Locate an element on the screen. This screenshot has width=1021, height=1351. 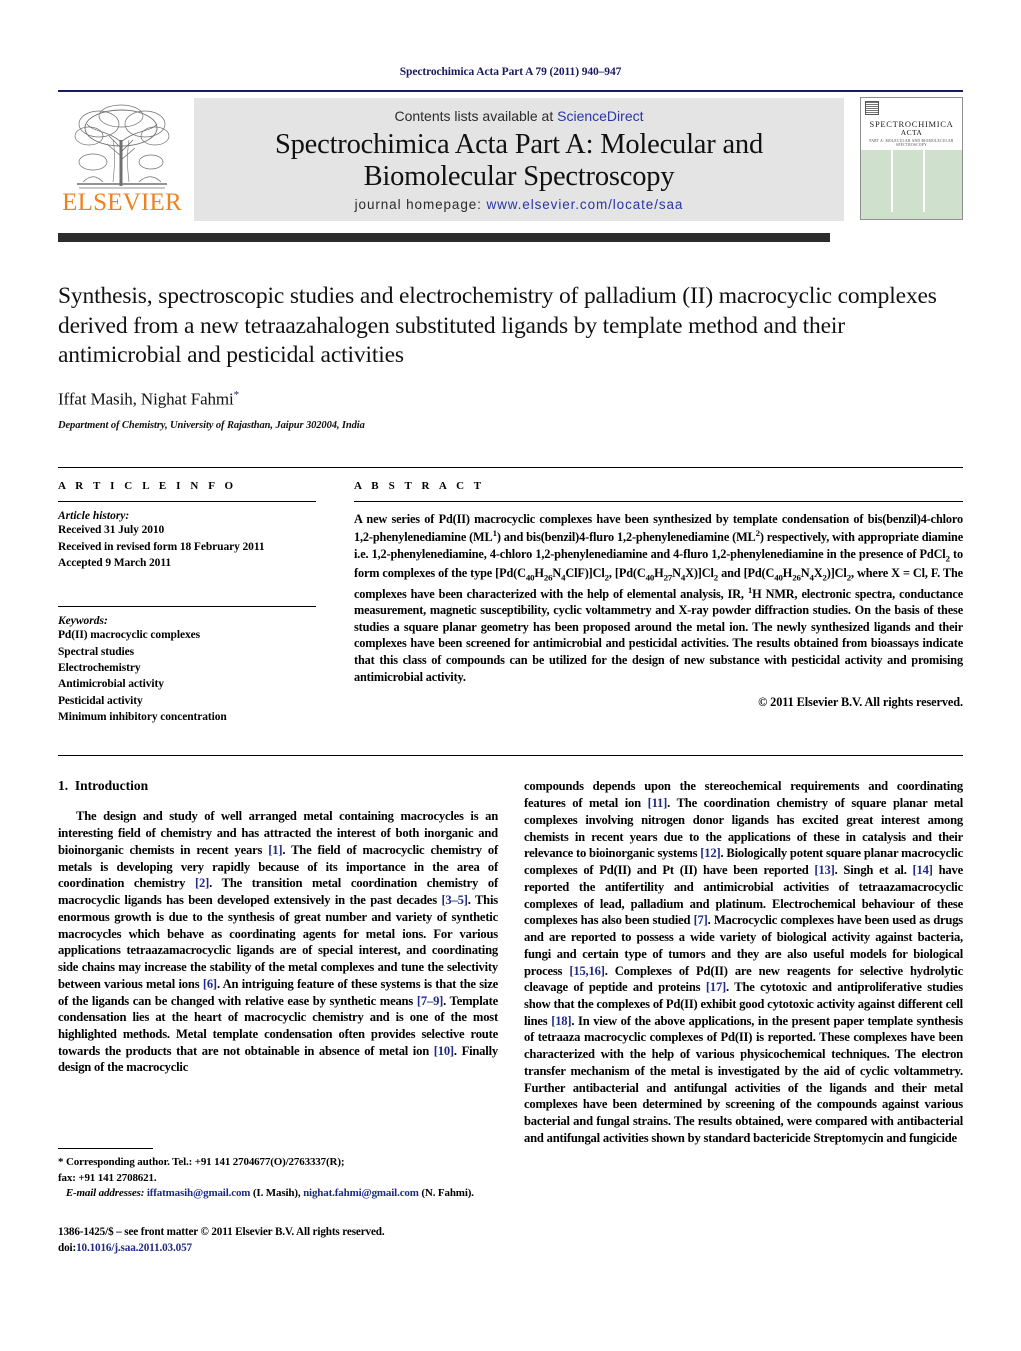
keyword-item: Antimicrobial activity is located at coordinates (111, 684).